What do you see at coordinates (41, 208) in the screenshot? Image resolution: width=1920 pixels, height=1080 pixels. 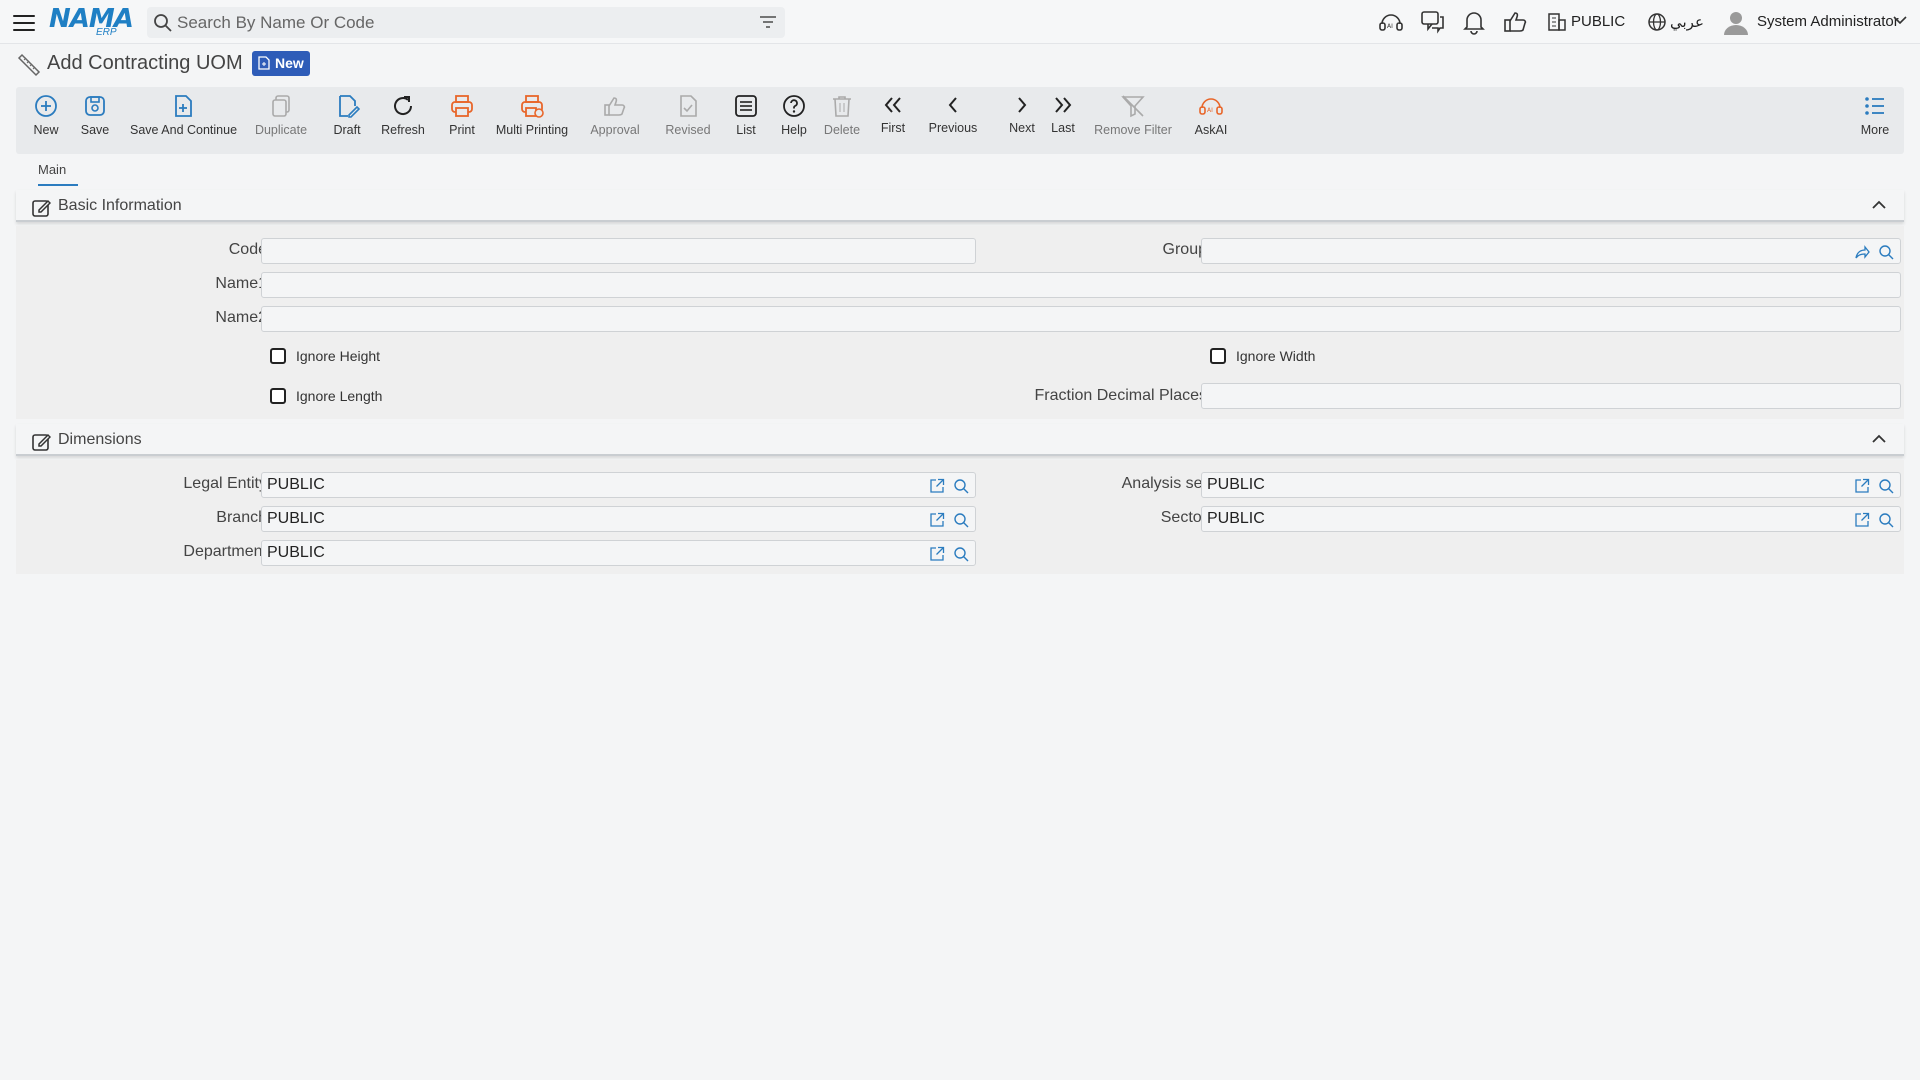 I see `edit-icon` at bounding box center [41, 208].